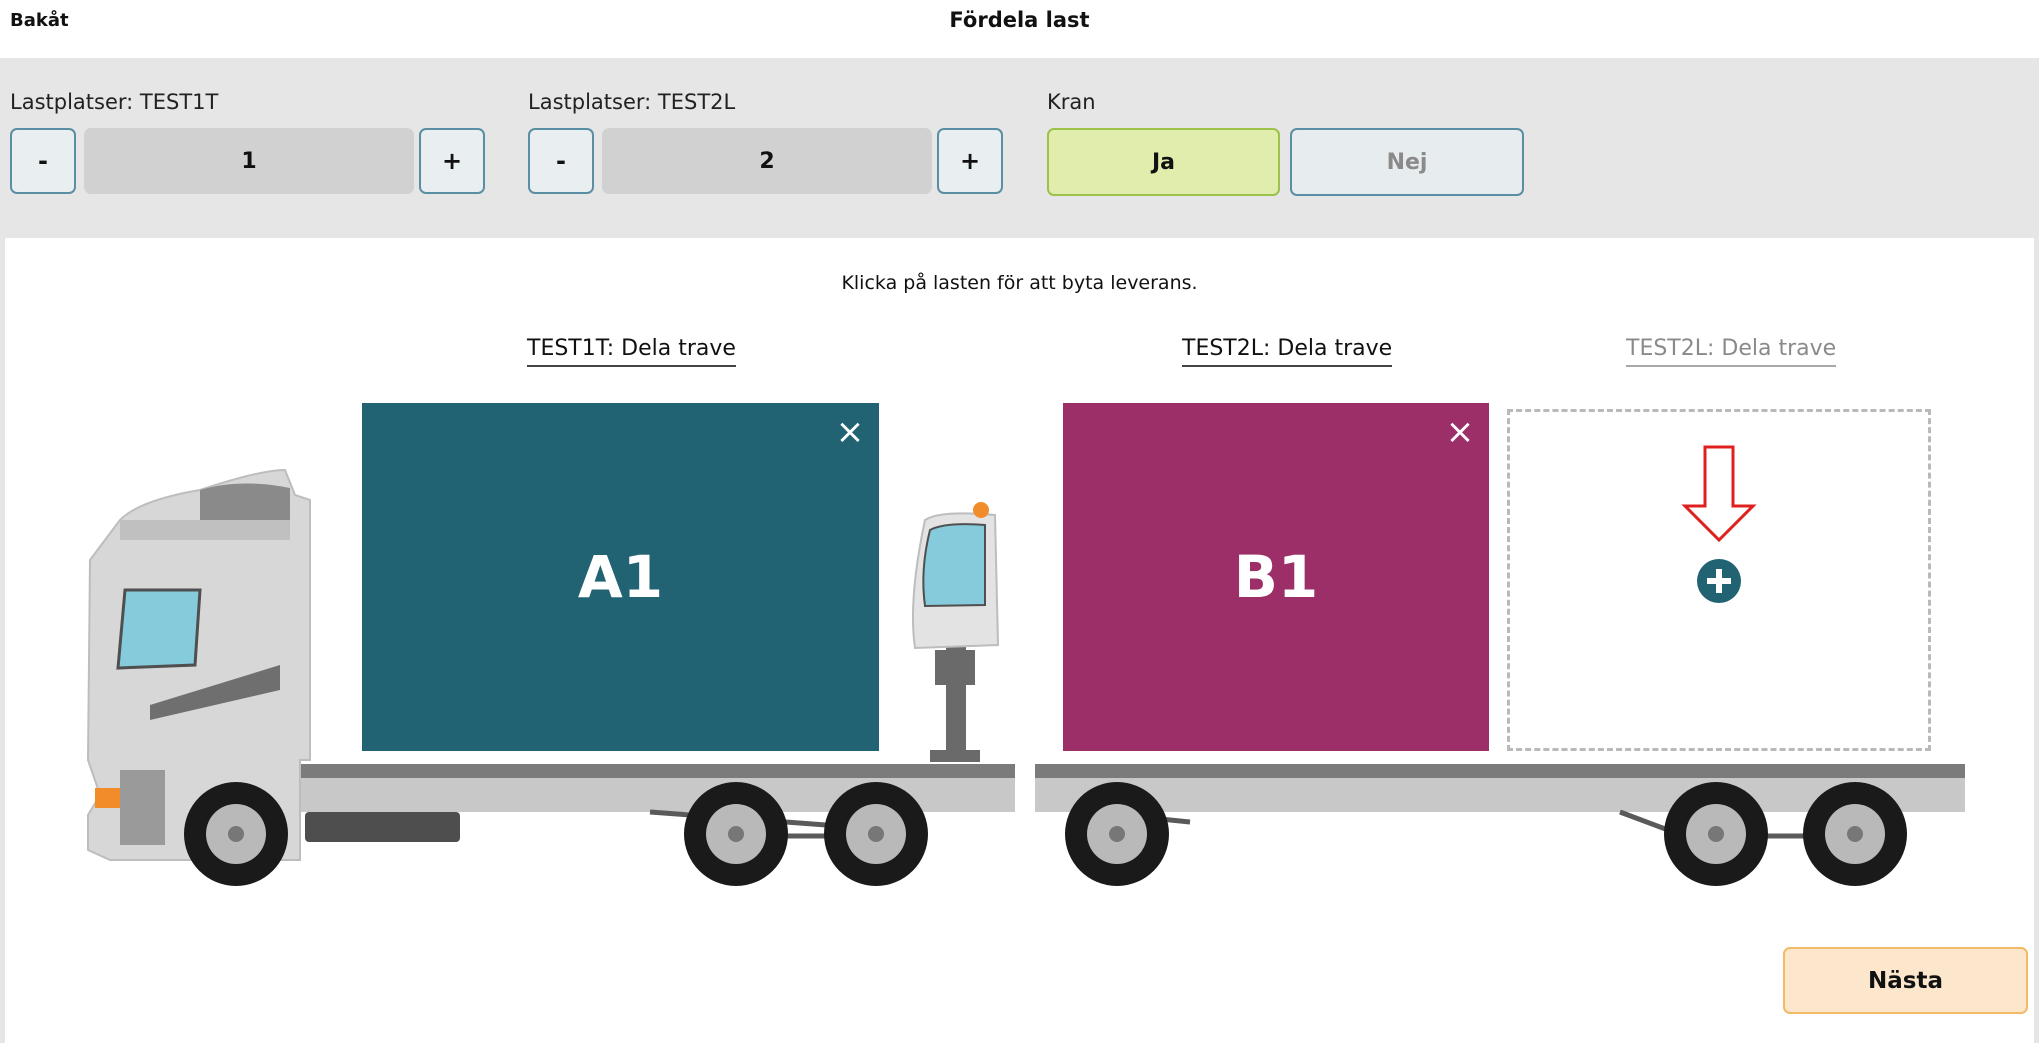 The height and width of the screenshot is (1043, 2039). I want to click on empty-load-slot, so click(1719, 580).